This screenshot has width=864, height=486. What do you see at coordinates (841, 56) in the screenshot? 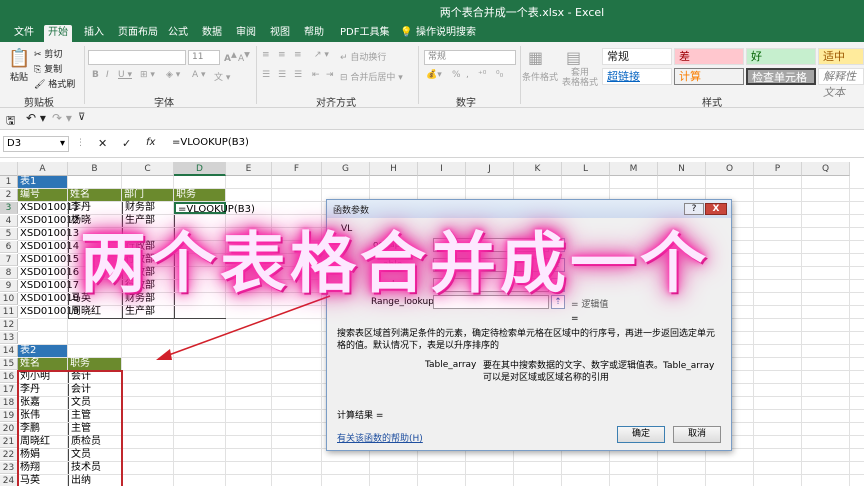
I see `style-neutral: 适中` at bounding box center [841, 56].